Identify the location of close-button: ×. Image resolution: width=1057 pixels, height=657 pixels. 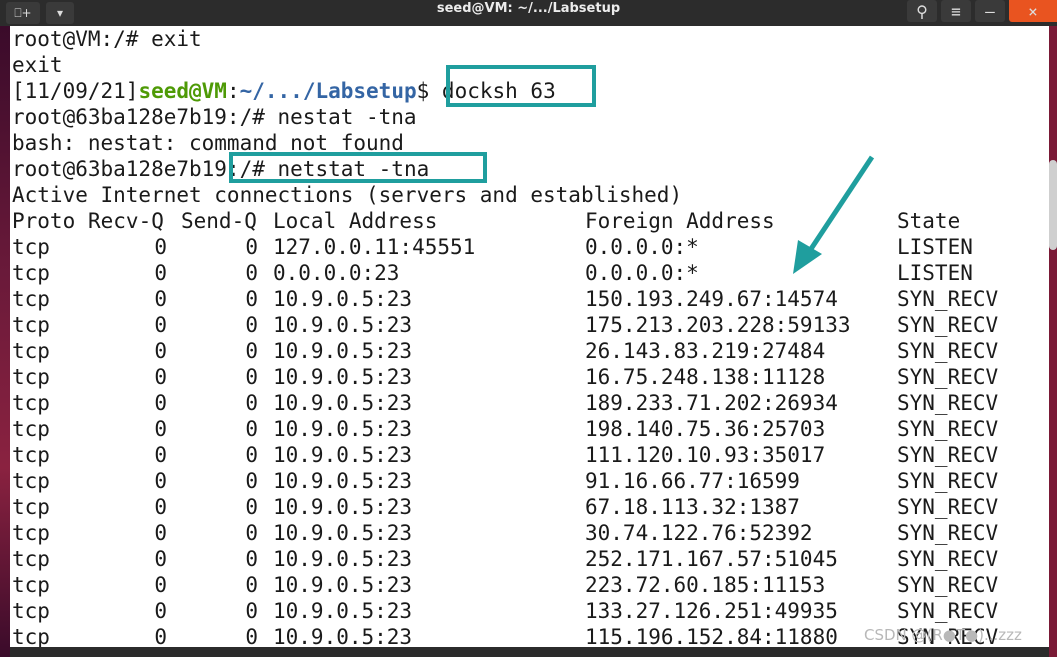
(1033, 11).